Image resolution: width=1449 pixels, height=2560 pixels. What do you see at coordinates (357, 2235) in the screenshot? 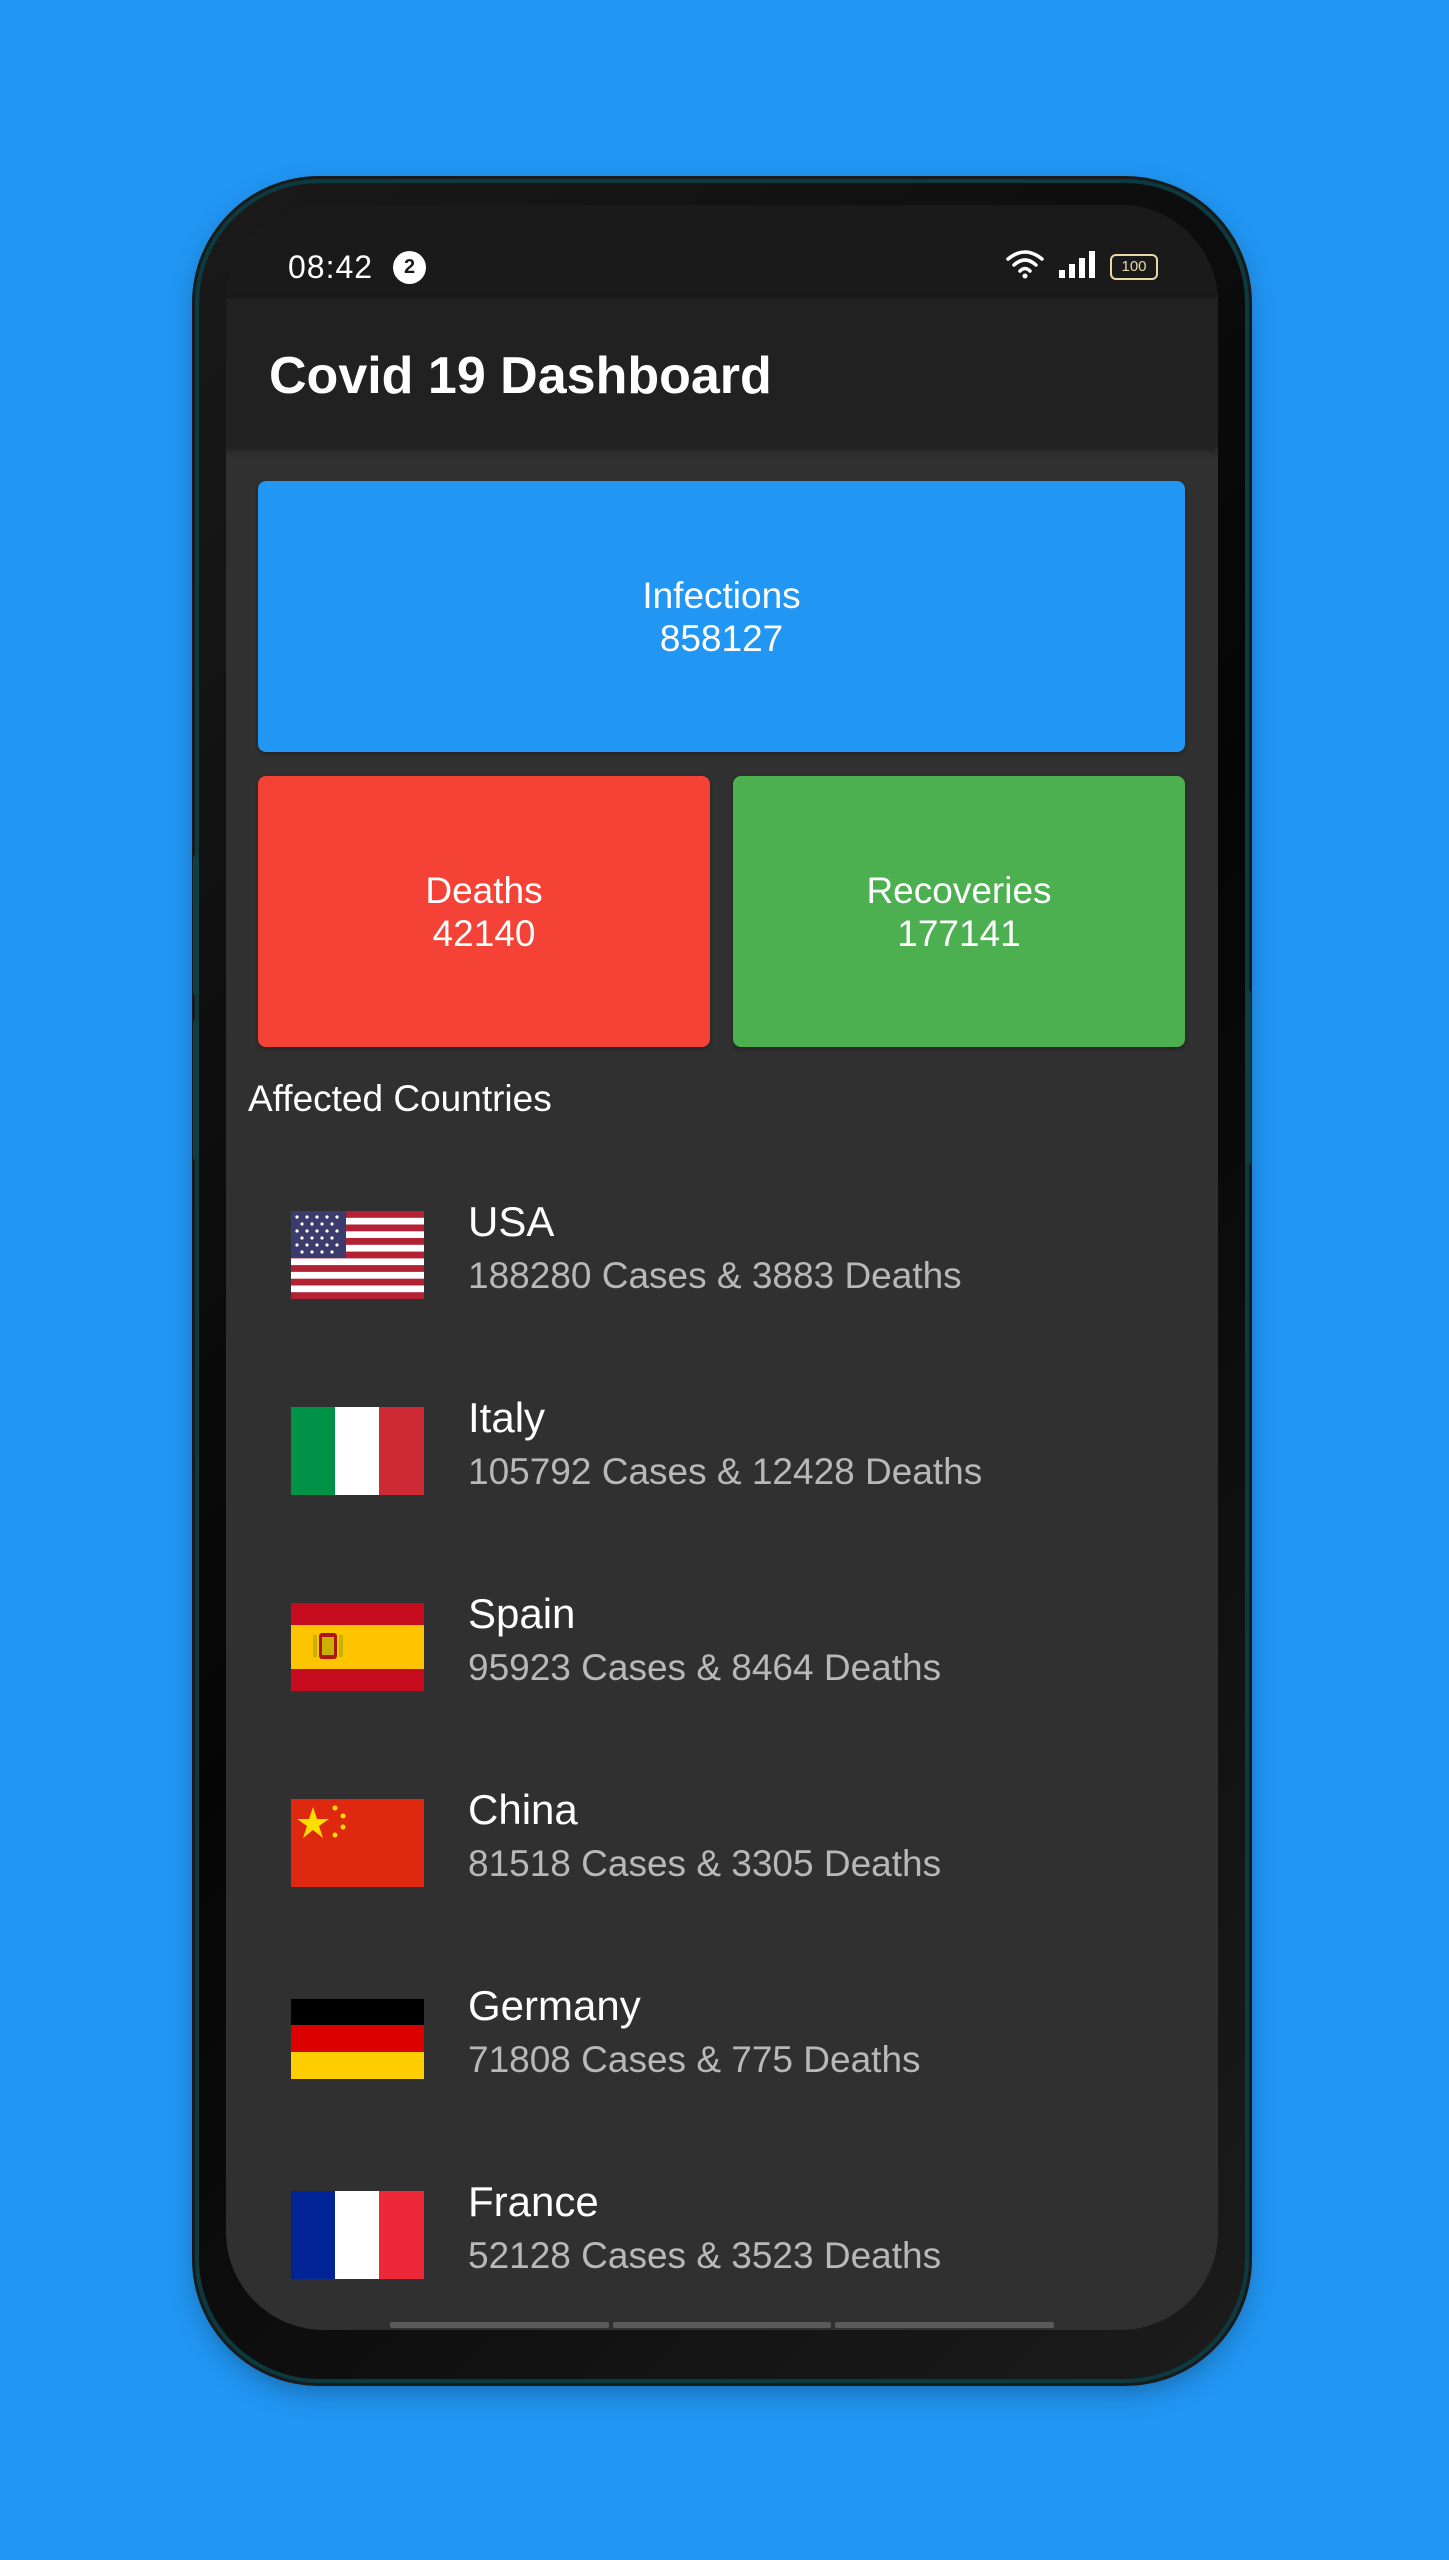
I see `france-flag-icon` at bounding box center [357, 2235].